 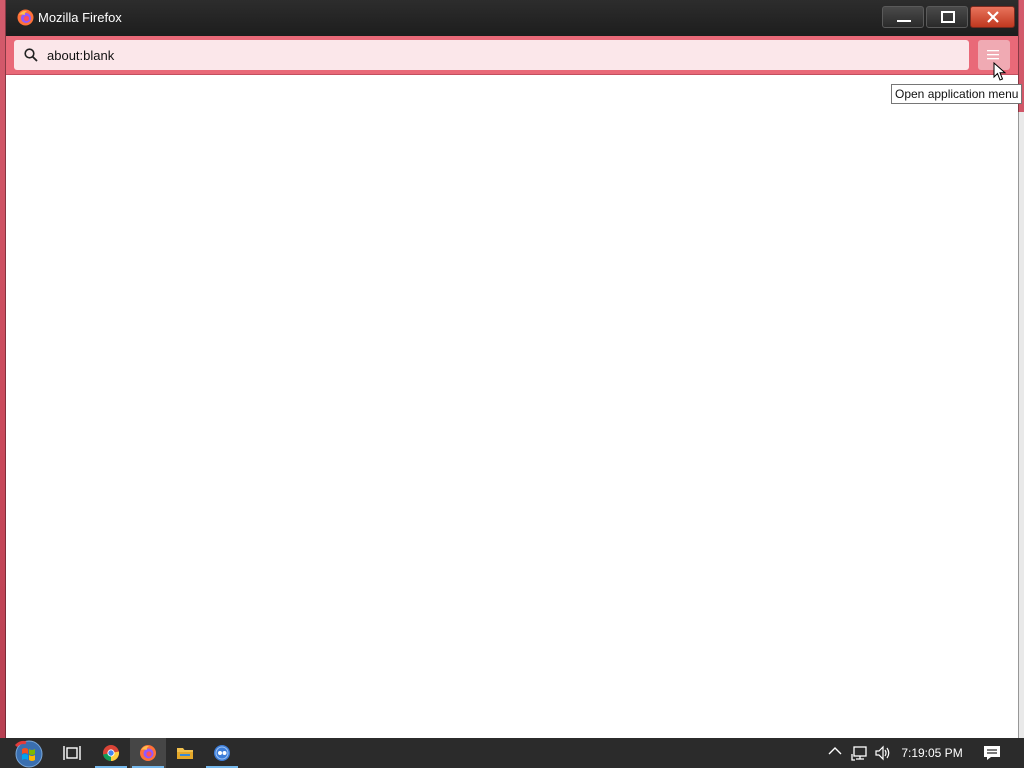 I want to click on chrome-icon, so click(x=111, y=753).